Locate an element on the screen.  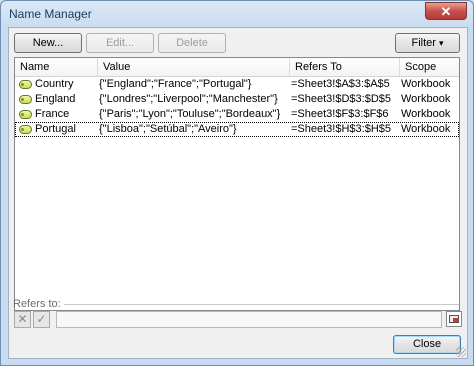
list-header: Name Value Refers To Scope is located at coordinates (237, 67).